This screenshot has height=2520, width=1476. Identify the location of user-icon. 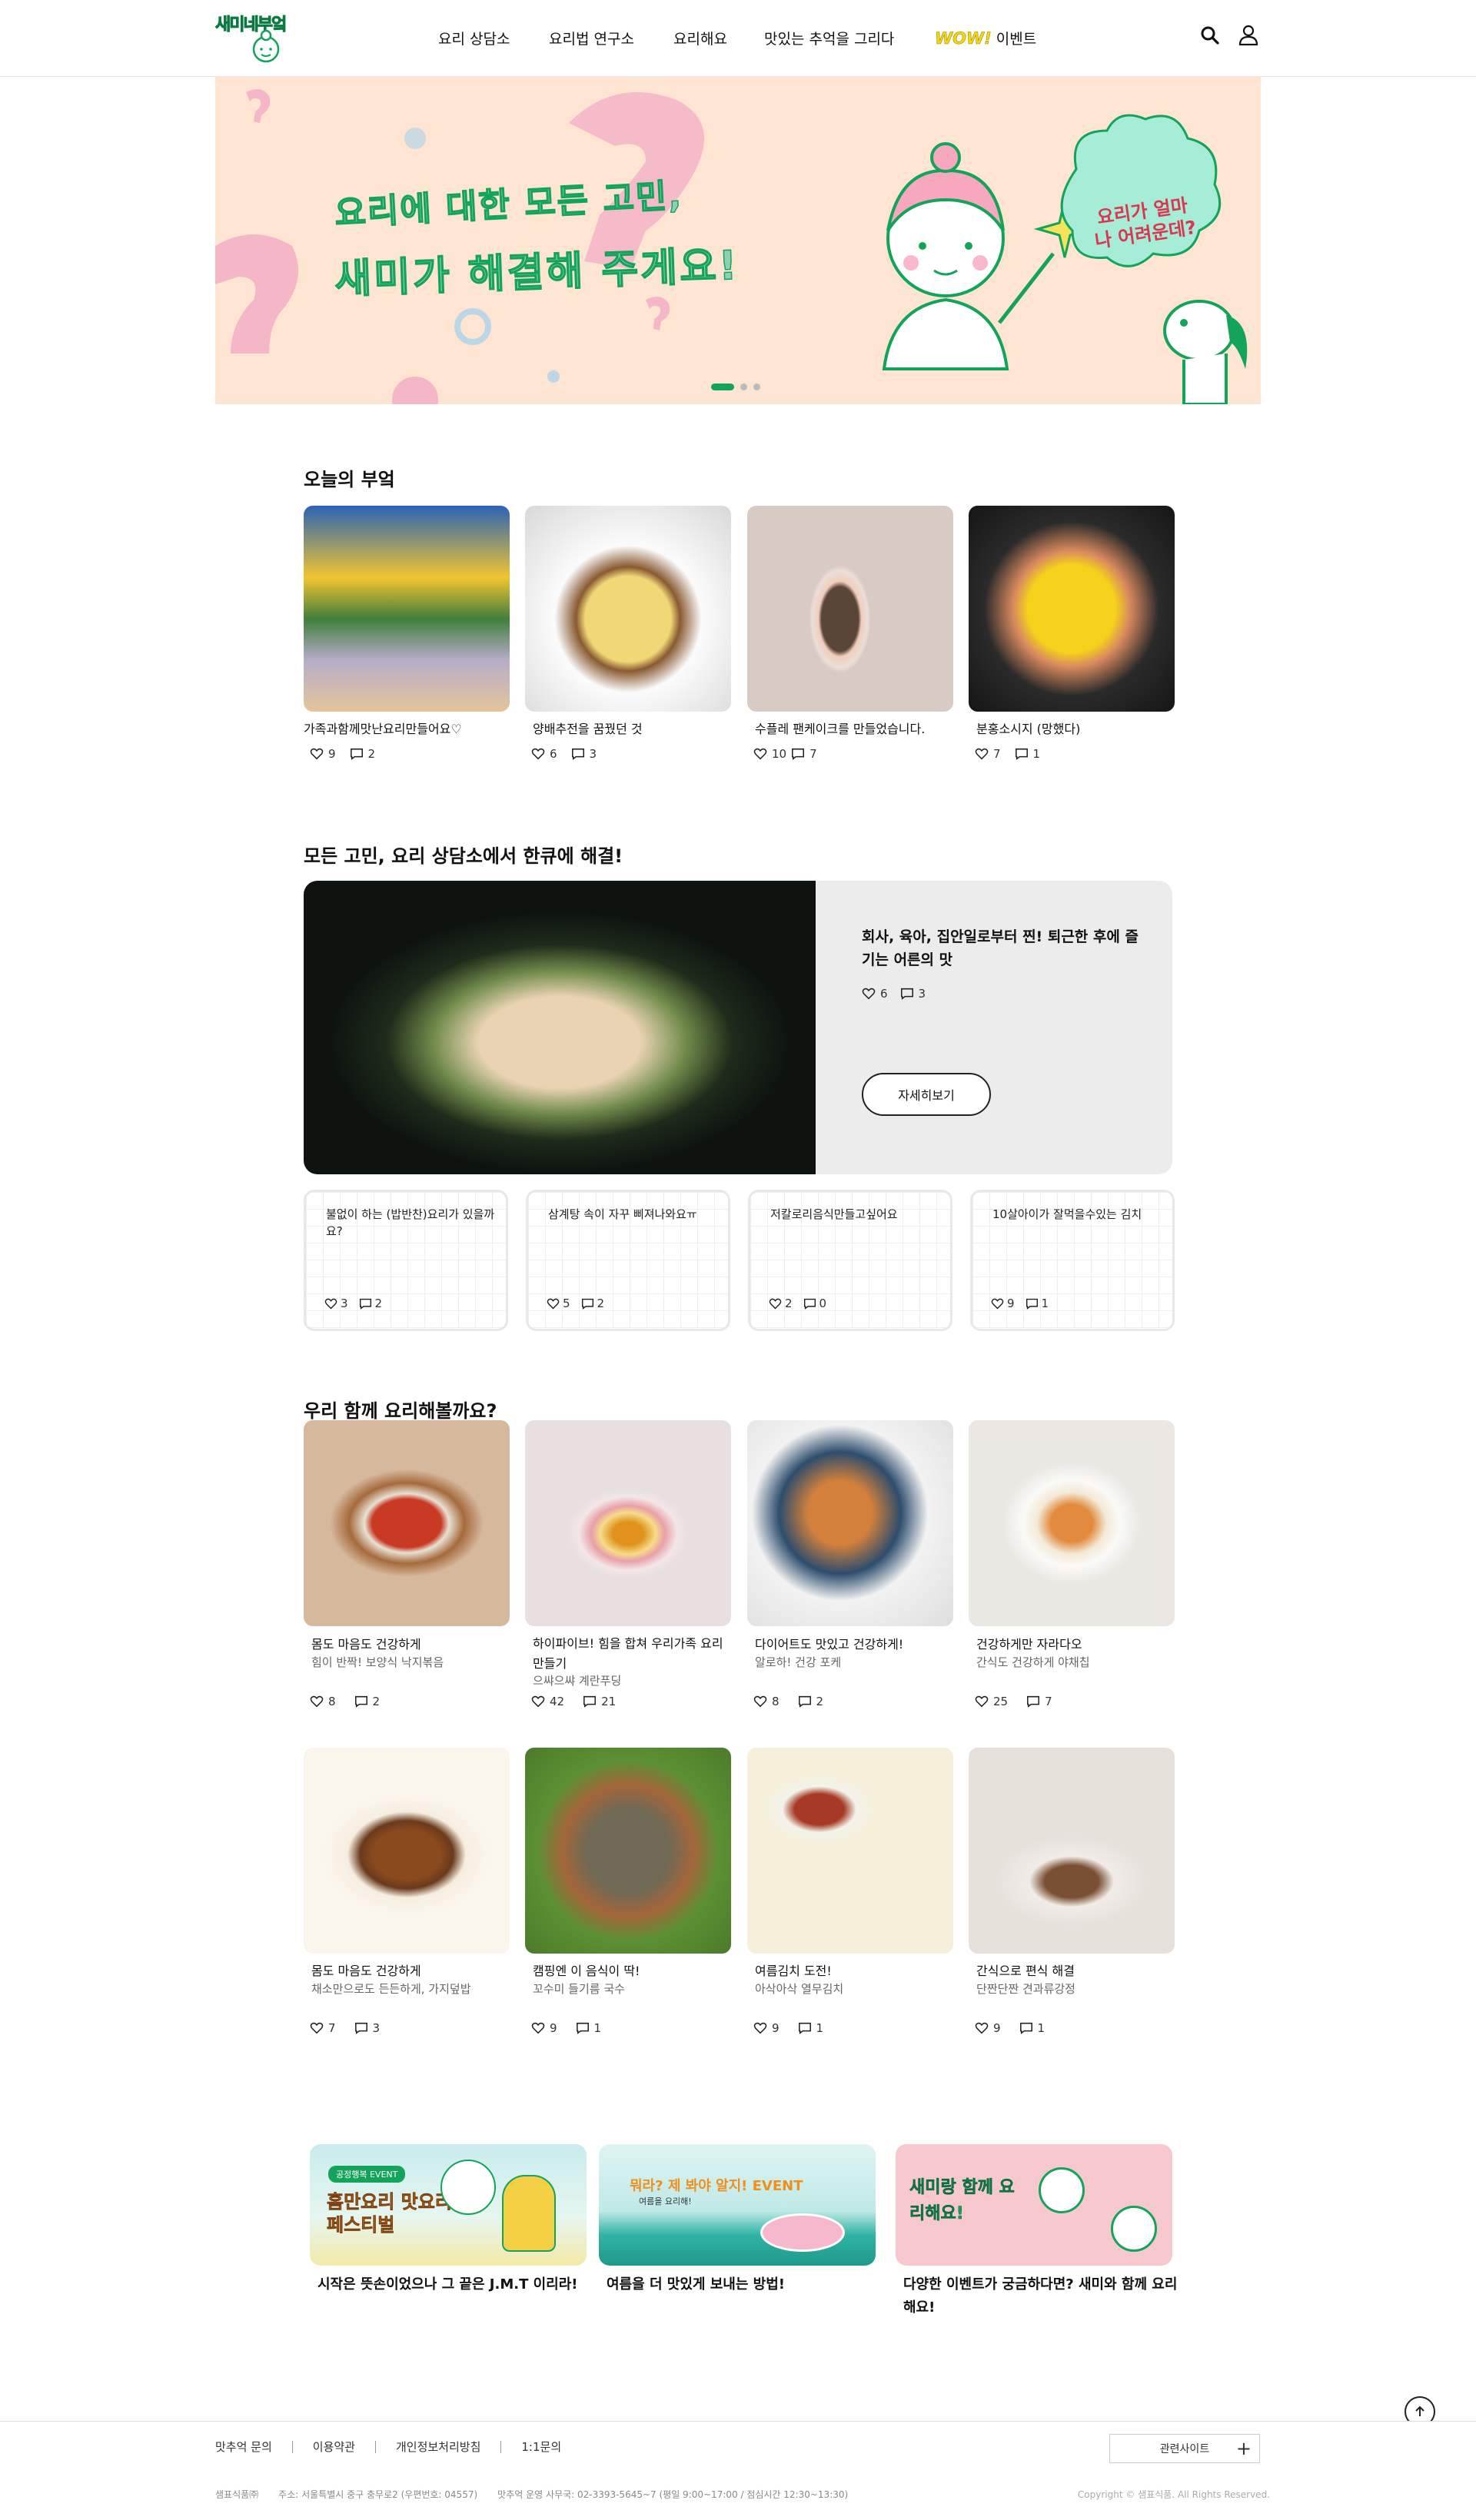
(1248, 36).